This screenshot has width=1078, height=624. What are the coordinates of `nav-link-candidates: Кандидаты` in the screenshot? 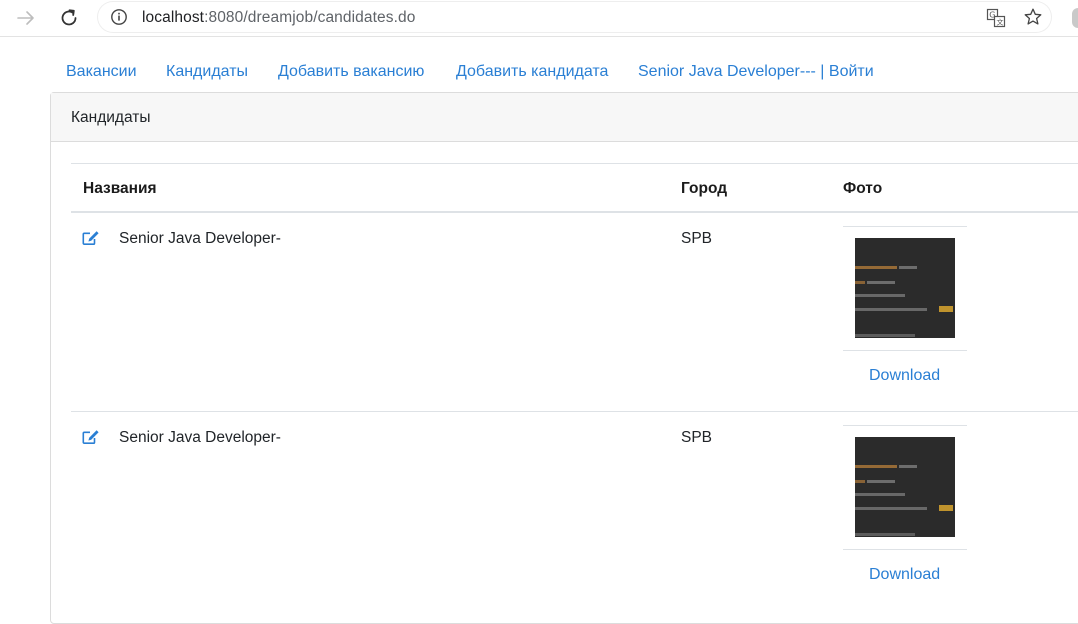 It's located at (207, 72).